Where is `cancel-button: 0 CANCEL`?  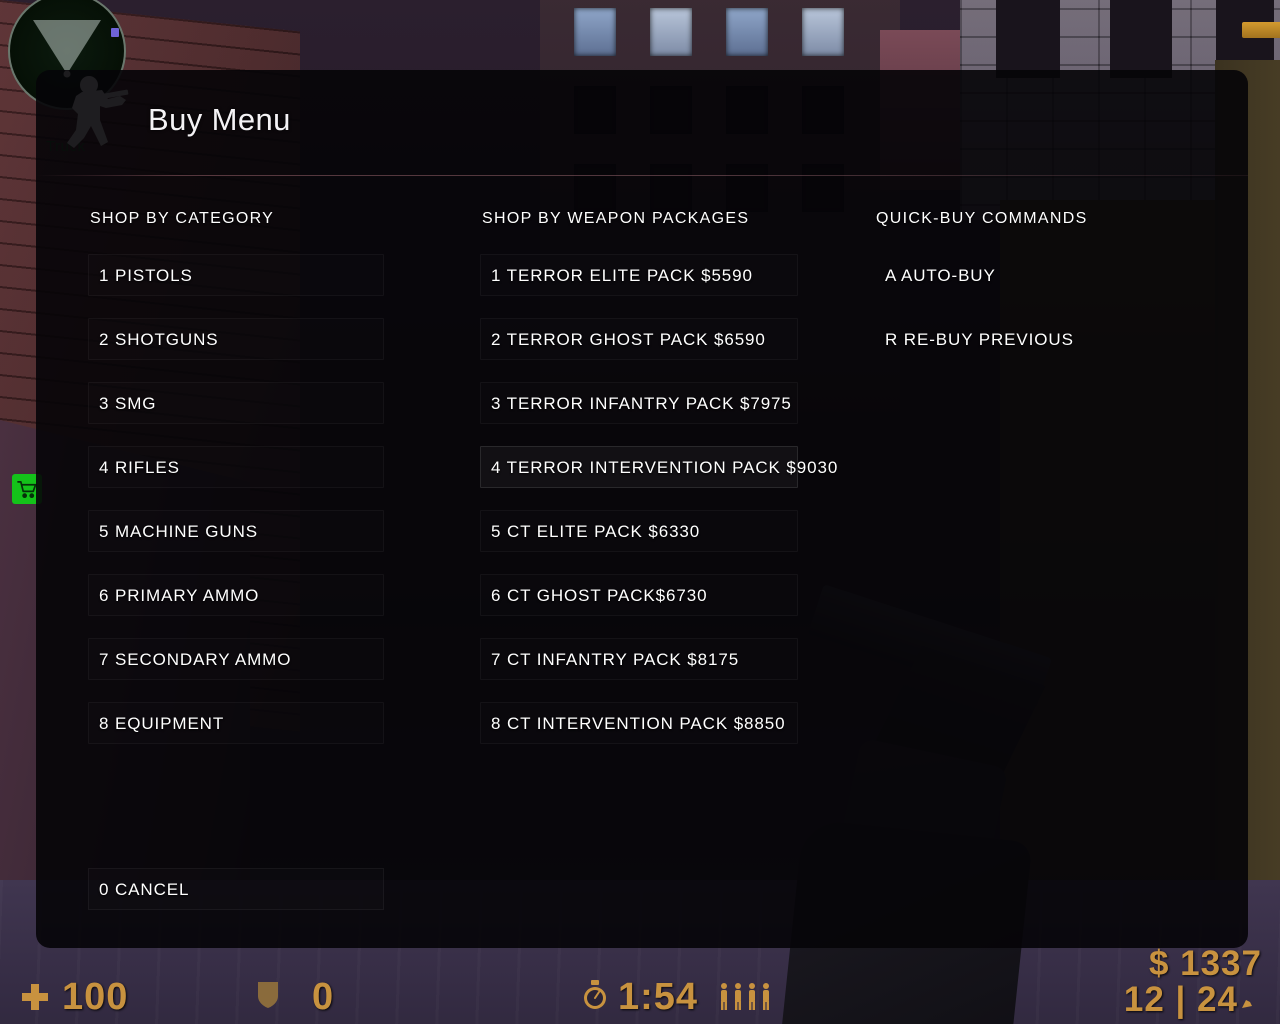 cancel-button: 0 CANCEL is located at coordinates (236, 889).